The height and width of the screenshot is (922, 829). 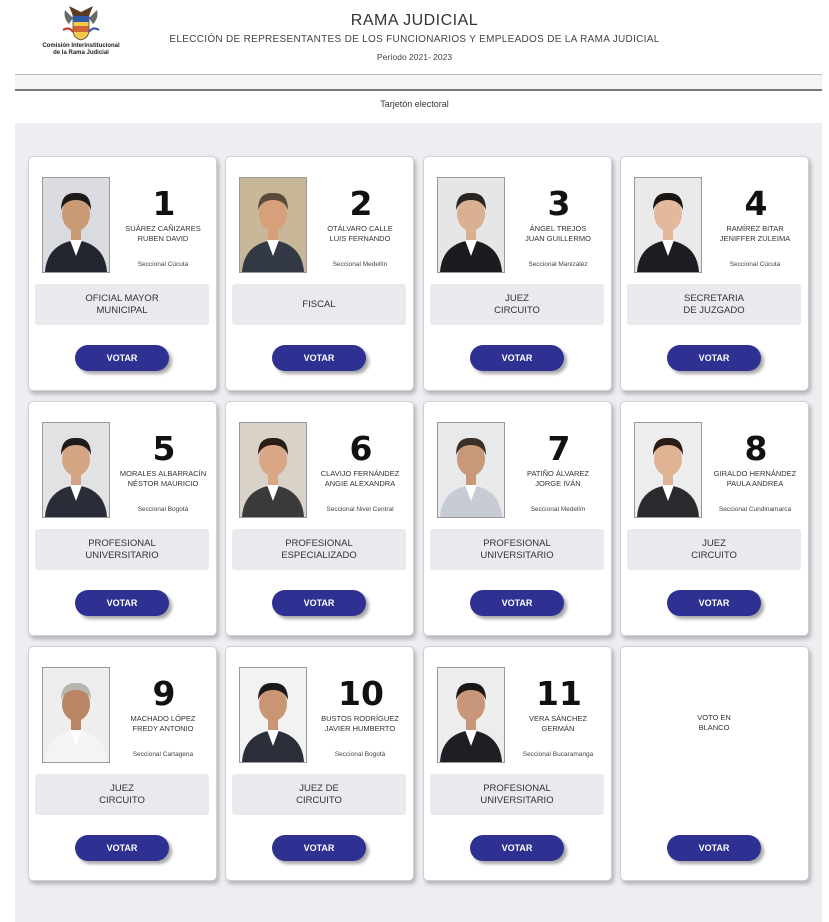 I want to click on candidate-number: 11, so click(x=559, y=693).